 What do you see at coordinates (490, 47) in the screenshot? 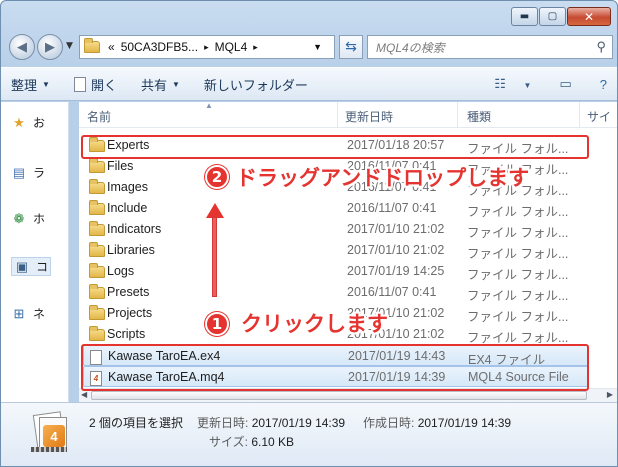
I see `search-box: MQL4の検索 ⚲` at bounding box center [490, 47].